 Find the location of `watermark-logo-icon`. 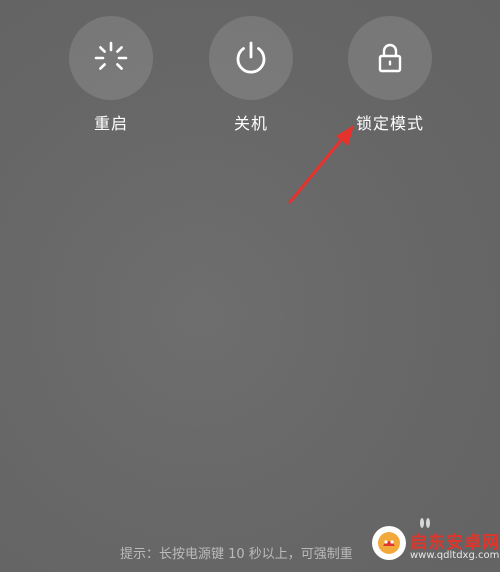

watermark-logo-icon is located at coordinates (389, 543).